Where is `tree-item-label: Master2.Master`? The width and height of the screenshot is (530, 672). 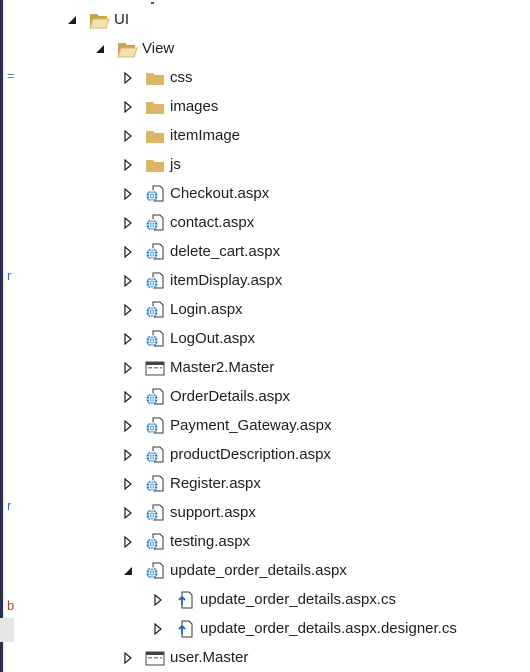 tree-item-label: Master2.Master is located at coordinates (222, 367).